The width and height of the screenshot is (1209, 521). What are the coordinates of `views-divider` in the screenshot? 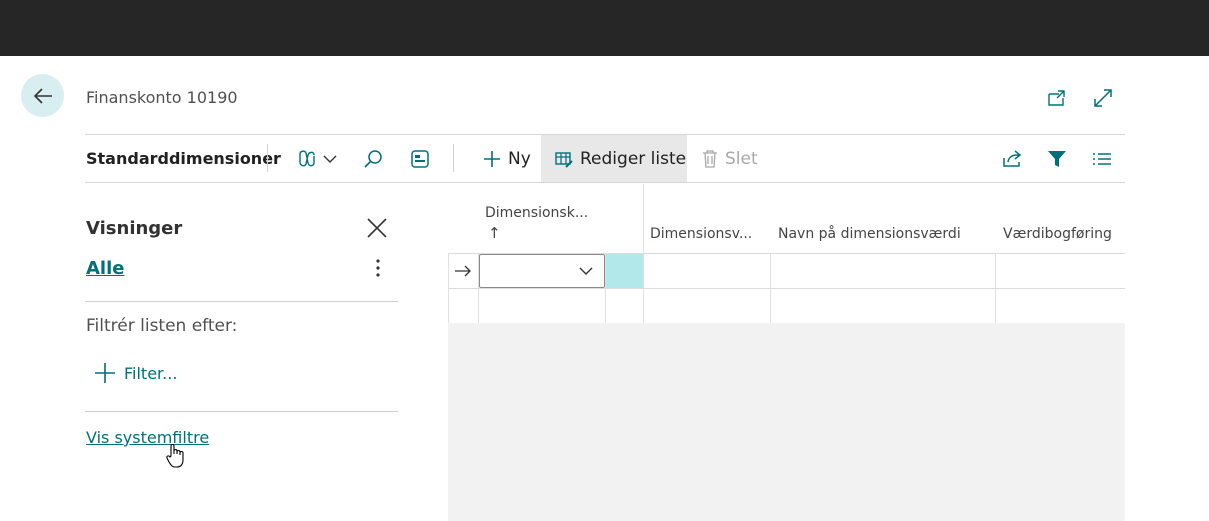 It's located at (241, 301).